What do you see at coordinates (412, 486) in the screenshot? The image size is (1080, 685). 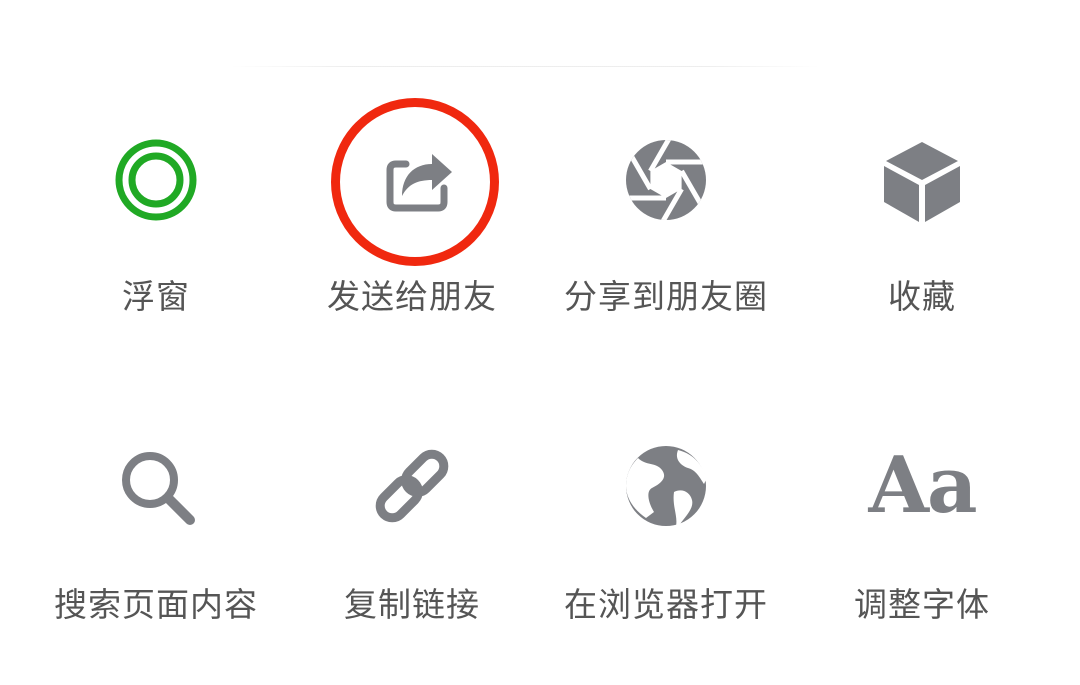 I see `link-icon` at bounding box center [412, 486].